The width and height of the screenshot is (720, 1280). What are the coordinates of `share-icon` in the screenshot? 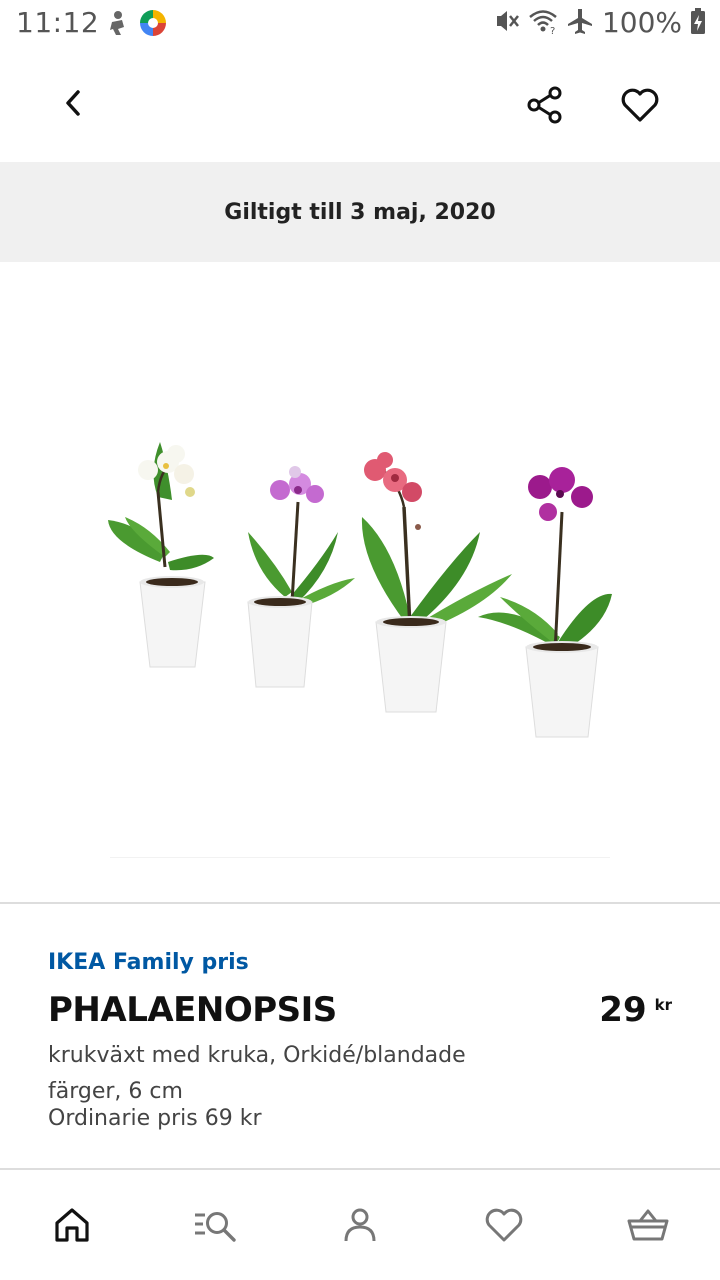 It's located at (544, 105).